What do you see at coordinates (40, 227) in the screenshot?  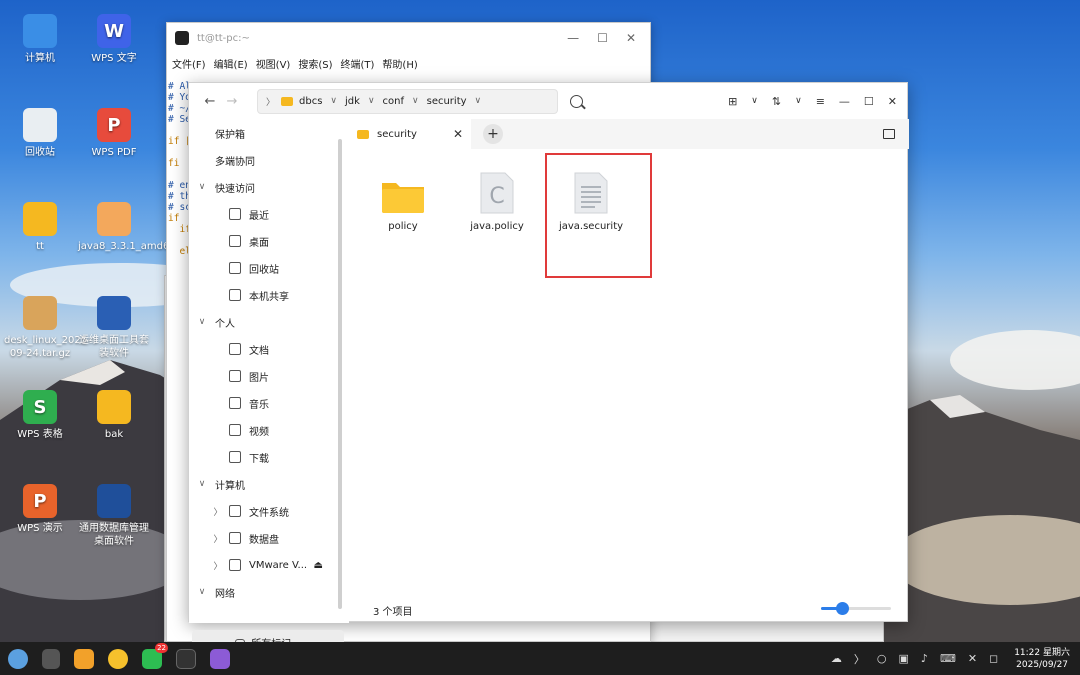 I see `desktop-icon: tt` at bounding box center [40, 227].